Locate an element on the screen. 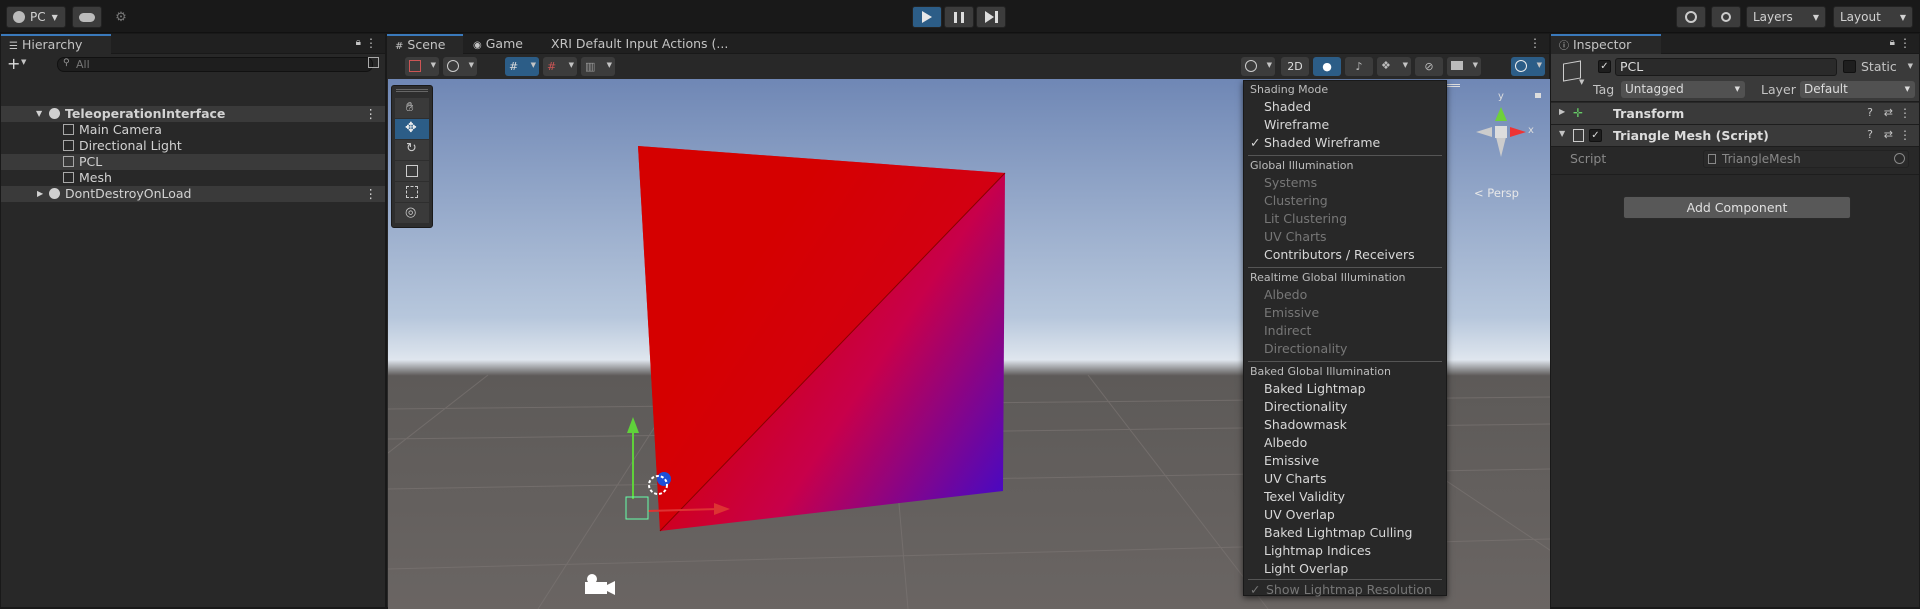 This screenshot has height=609, width=1920. layout-dropdown: Layout ▼ is located at coordinates (1873, 17).